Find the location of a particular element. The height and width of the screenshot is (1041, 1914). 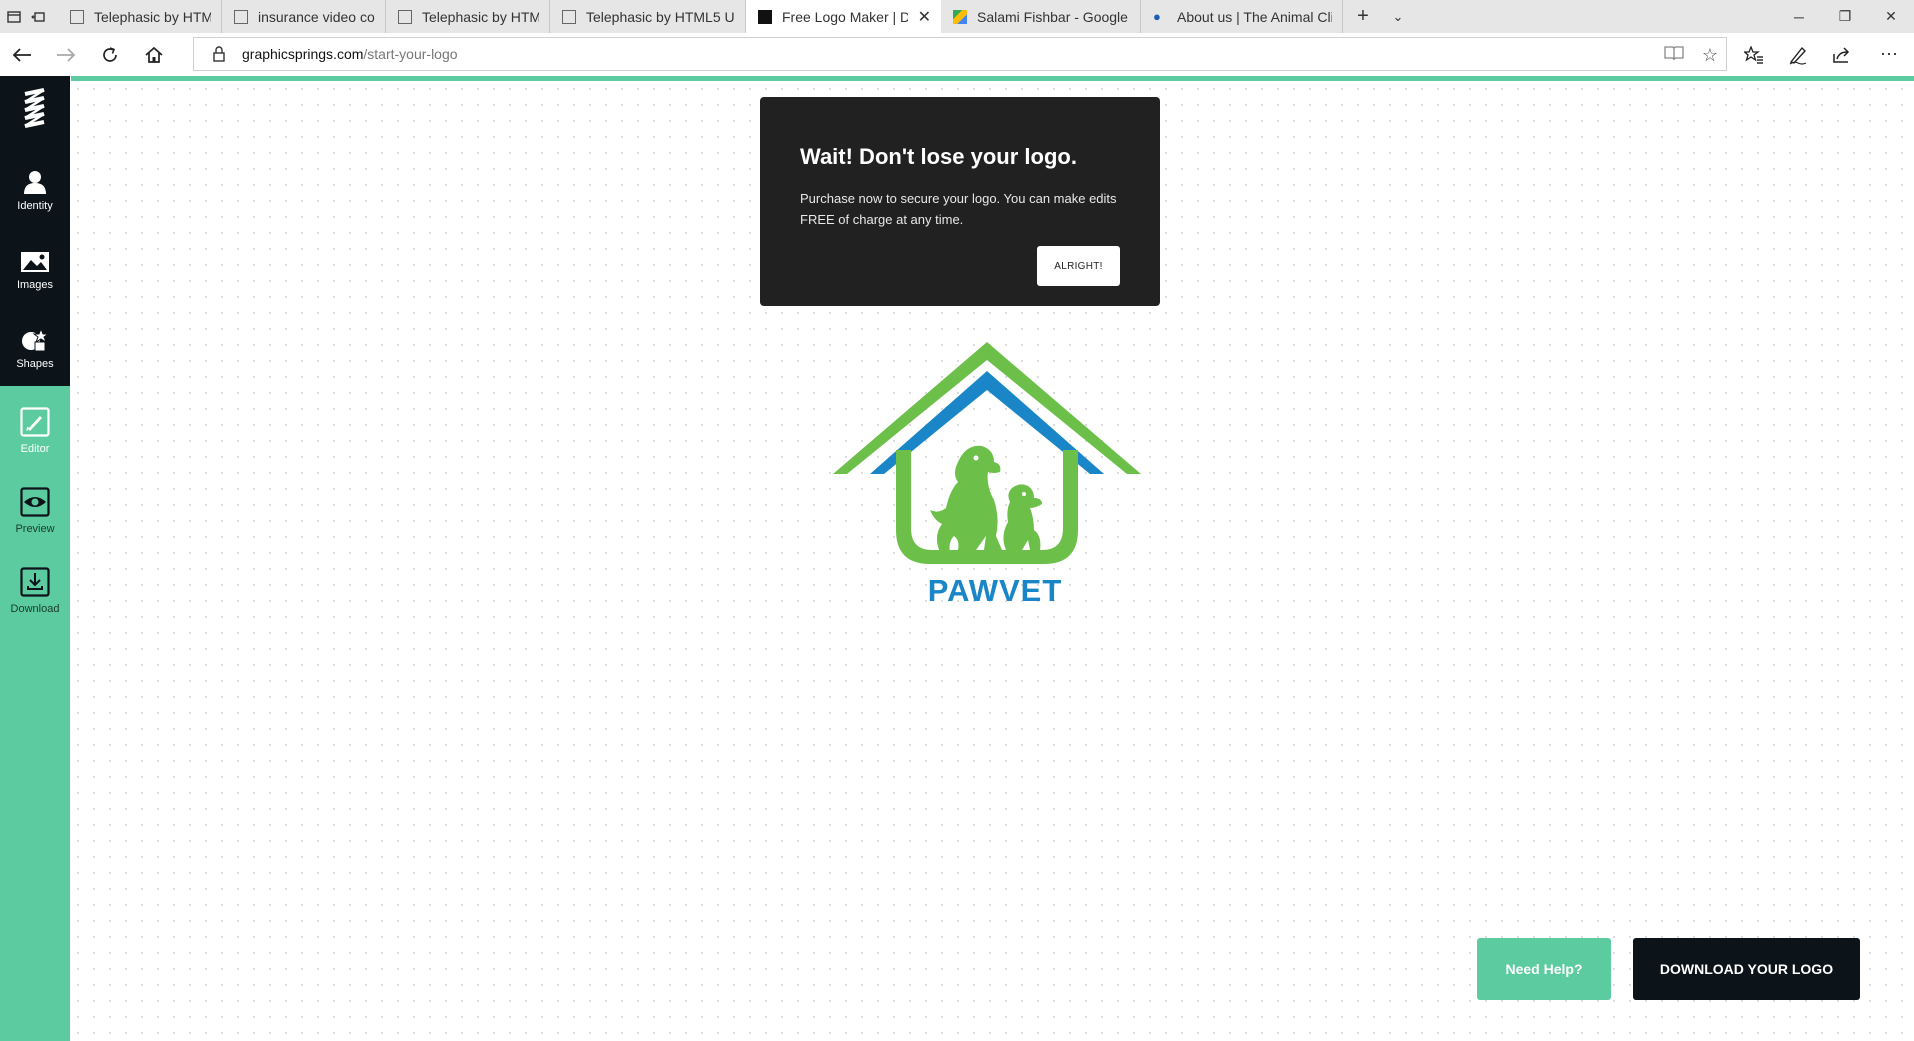

url-domain: graphicsprings.com is located at coordinates (303, 54).